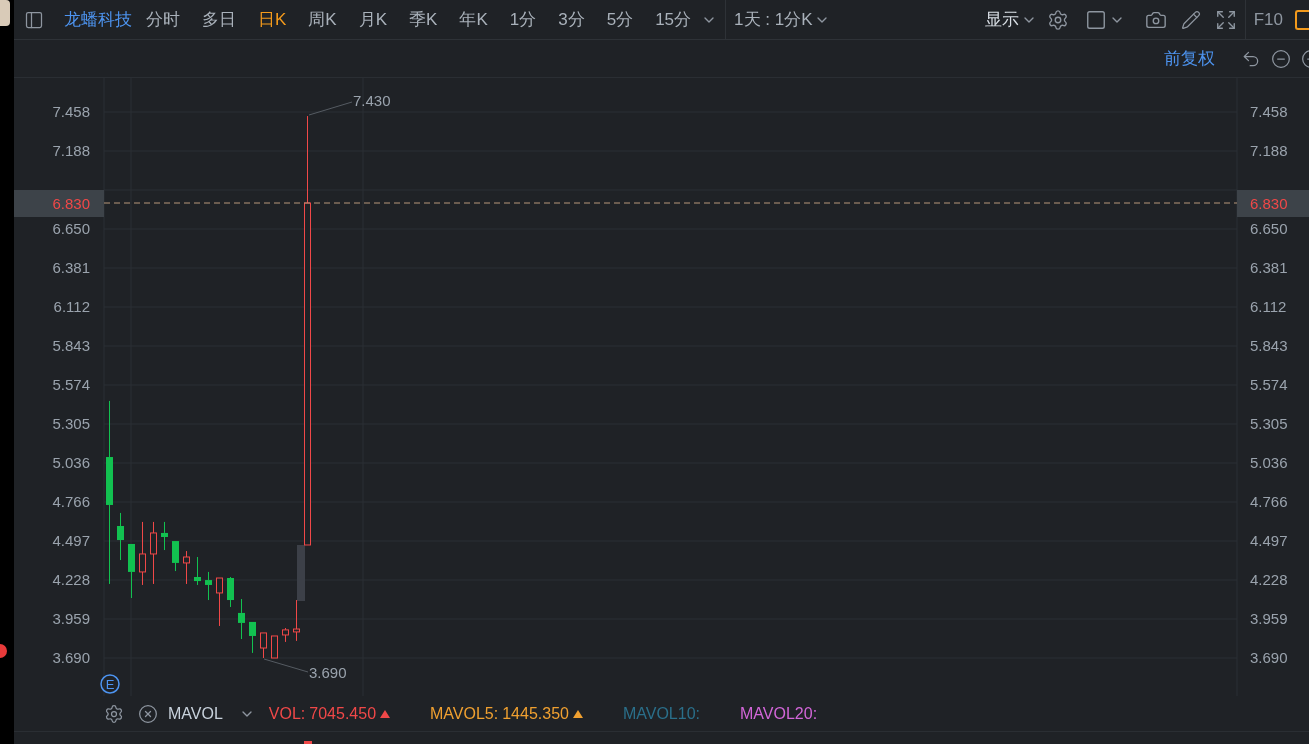 The image size is (1309, 744). I want to click on period-tab: 5分, so click(620, 19).